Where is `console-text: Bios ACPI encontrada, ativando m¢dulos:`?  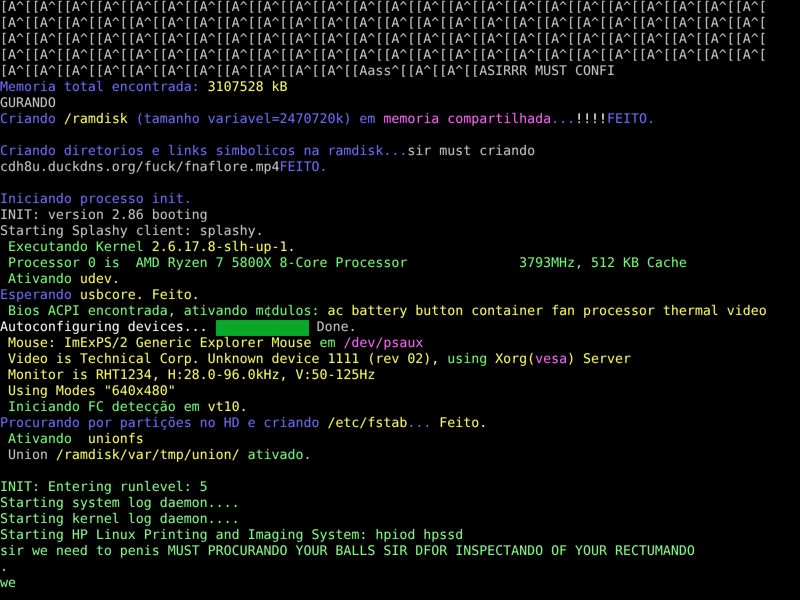
console-text: Bios ACPI encontrada, ativando m¢dulos: is located at coordinates (163, 312).